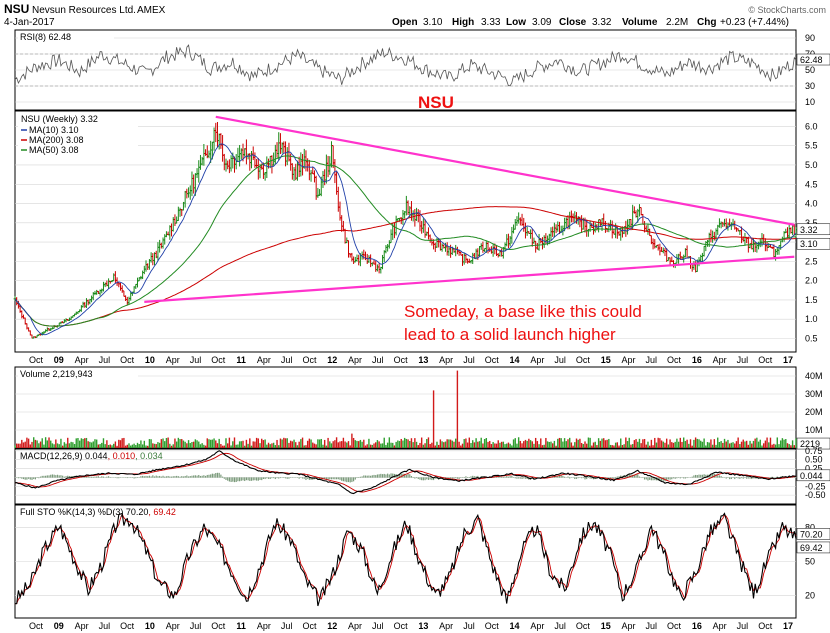 Image resolution: width=830 pixels, height=633 pixels. What do you see at coordinates (811, 300) in the screenshot?
I see `price-tick-label: 1.5` at bounding box center [811, 300].